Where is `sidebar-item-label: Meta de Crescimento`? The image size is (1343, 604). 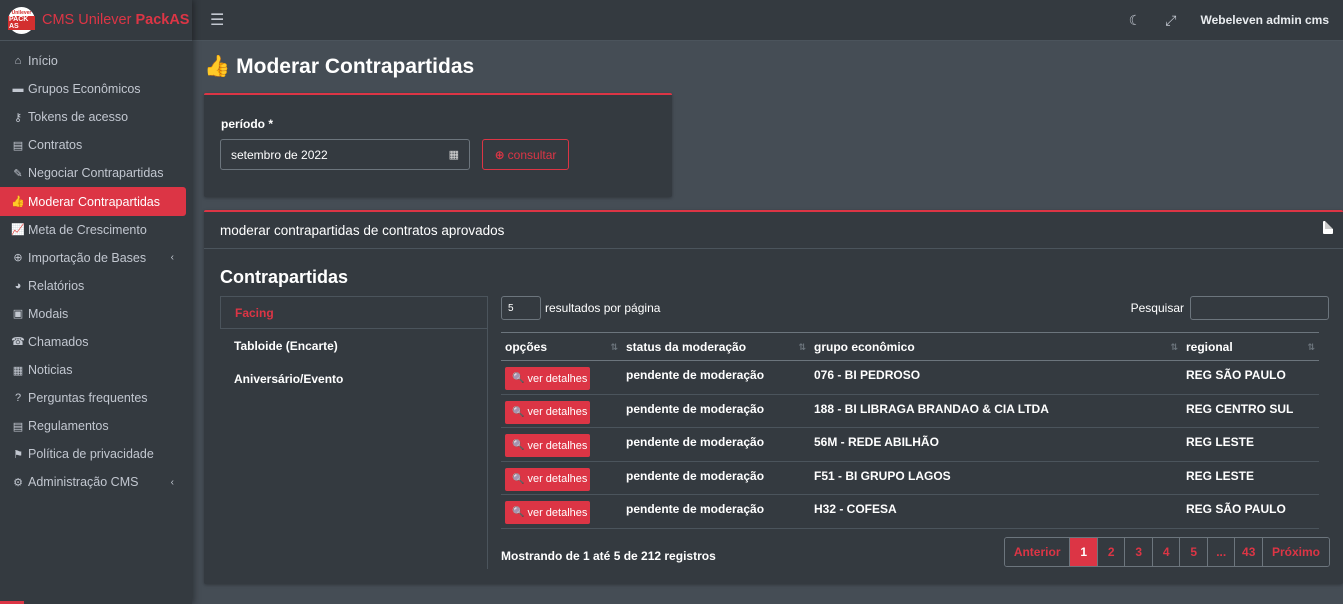 sidebar-item-label: Meta de Crescimento is located at coordinates (87, 229).